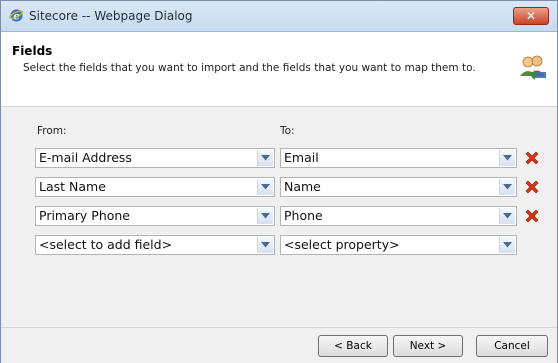 Image resolution: width=558 pixels, height=363 pixels. I want to click on to-property-select: Phone, so click(398, 216).